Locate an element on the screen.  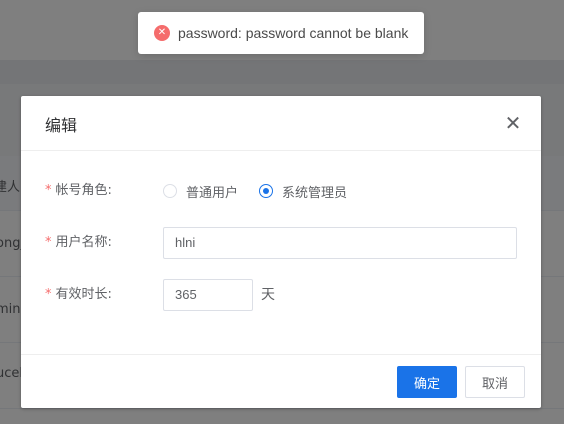
confirm-button: 确定 is located at coordinates (427, 382).